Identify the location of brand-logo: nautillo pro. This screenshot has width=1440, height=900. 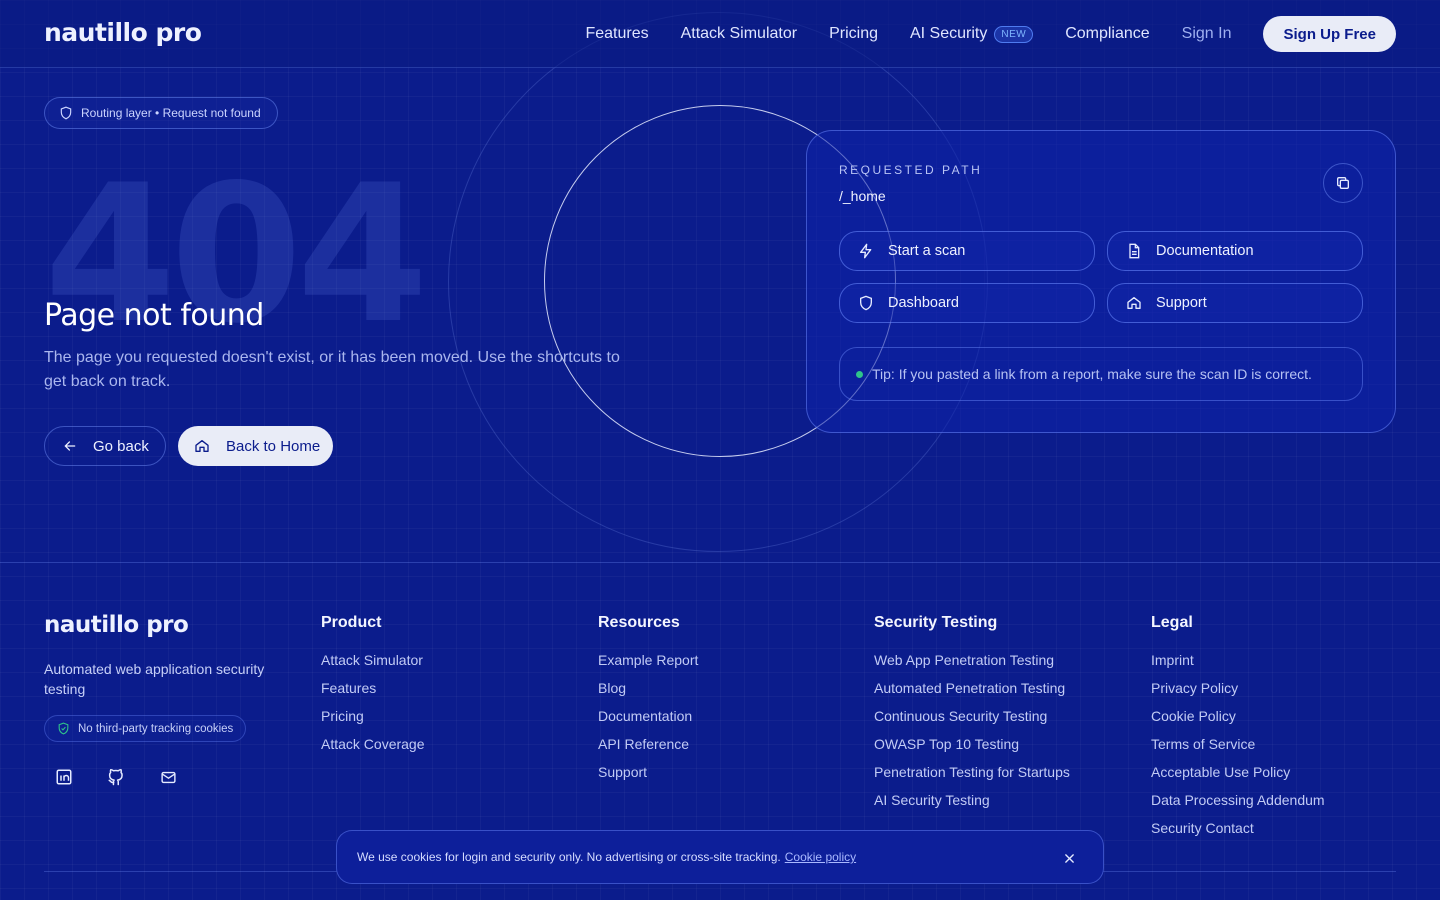
(123, 32).